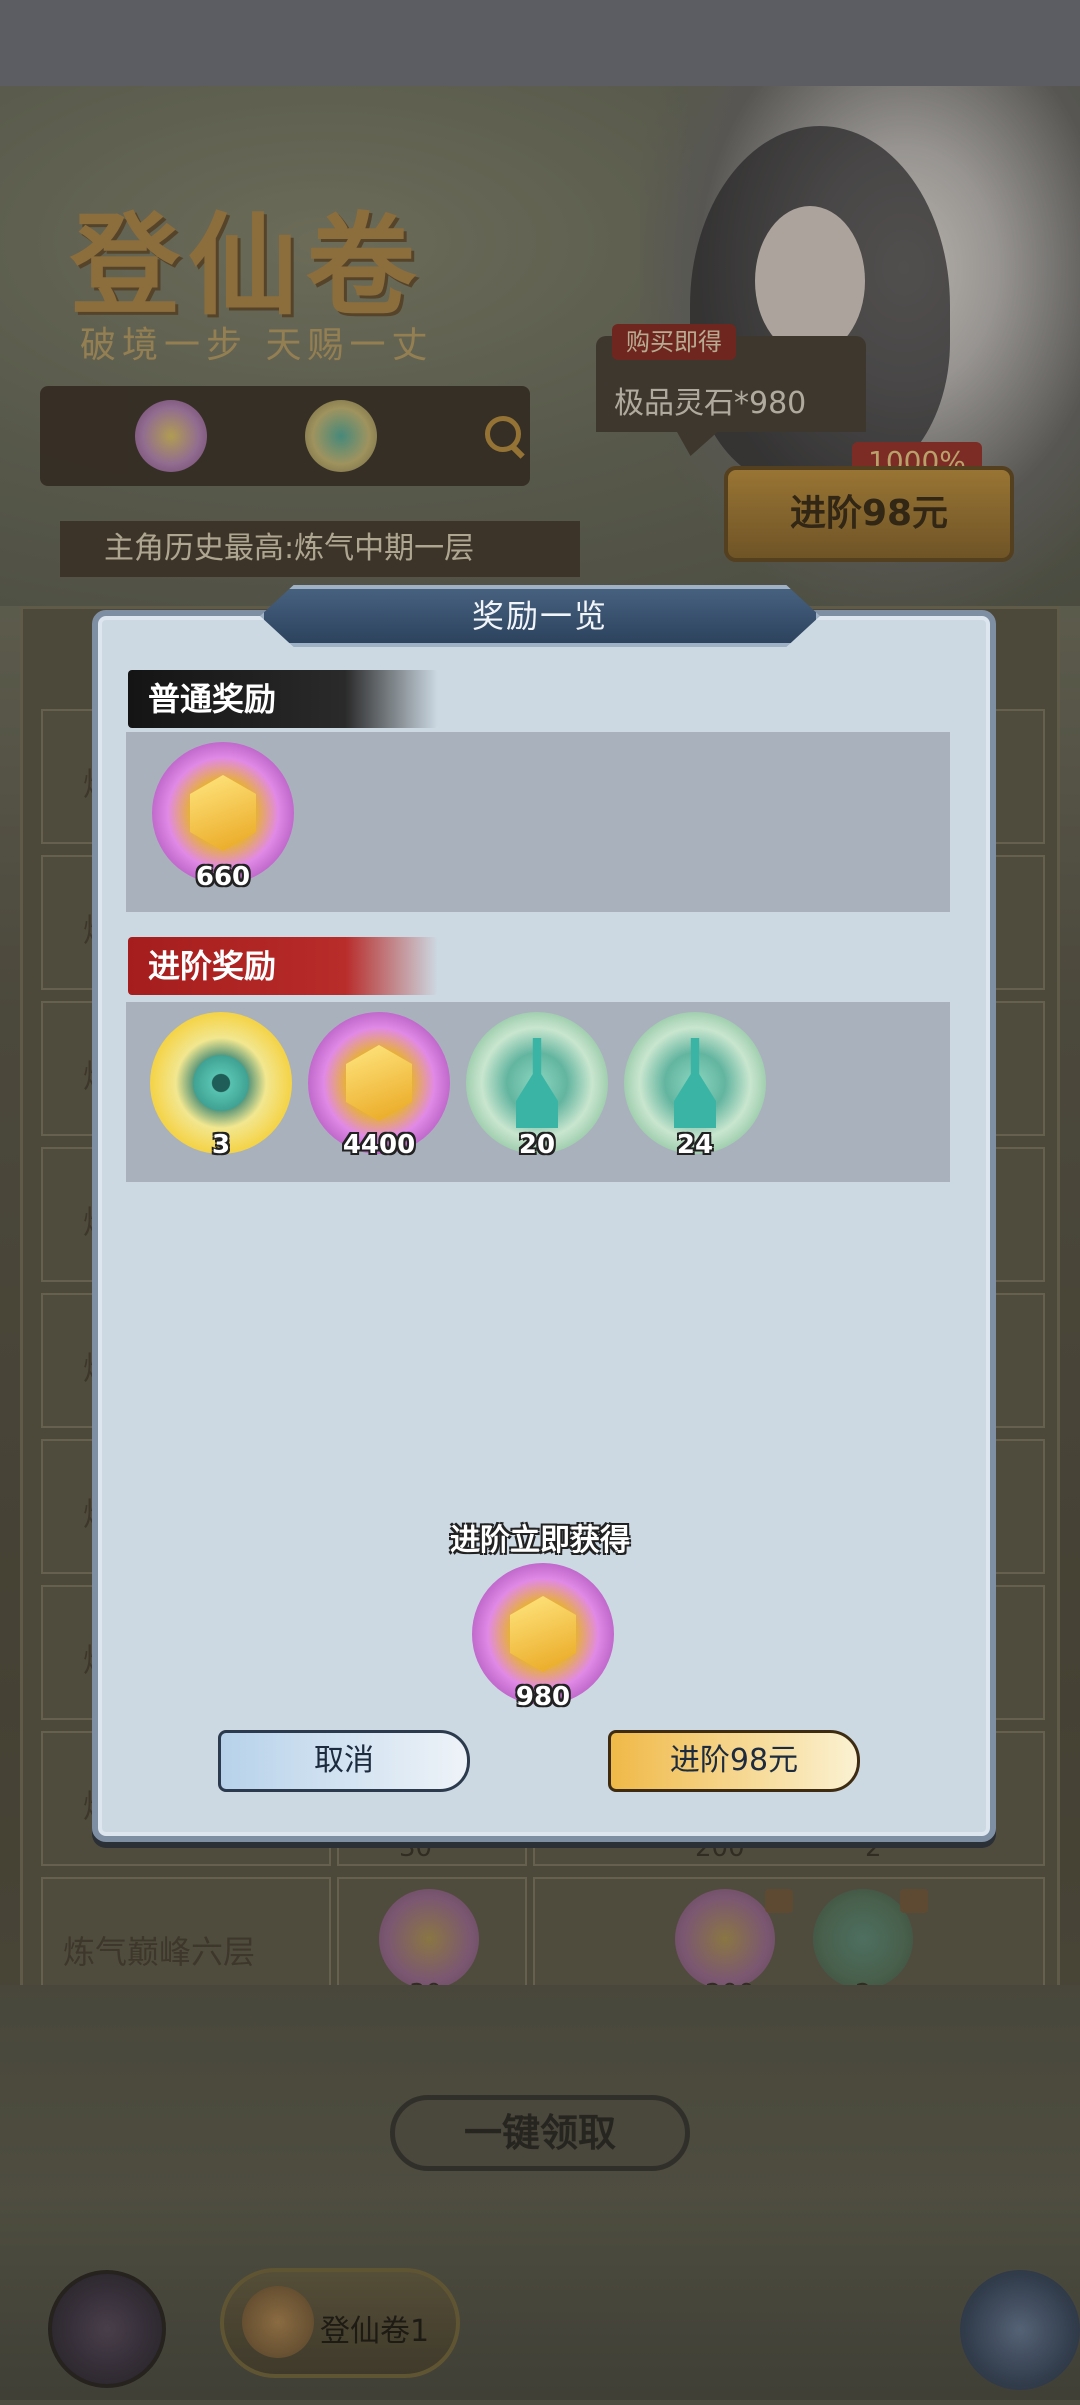 The image size is (1080, 2405). I want to click on jade-shape, so click(221, 1083).